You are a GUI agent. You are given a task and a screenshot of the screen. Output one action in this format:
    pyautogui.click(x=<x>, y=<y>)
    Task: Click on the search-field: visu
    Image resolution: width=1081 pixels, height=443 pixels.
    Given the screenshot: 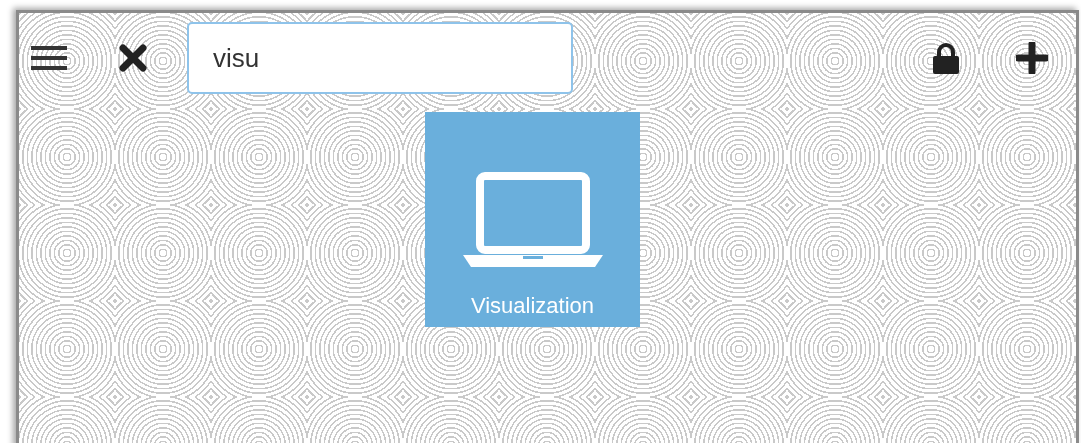 What is the action you would take?
    pyautogui.click(x=380, y=58)
    